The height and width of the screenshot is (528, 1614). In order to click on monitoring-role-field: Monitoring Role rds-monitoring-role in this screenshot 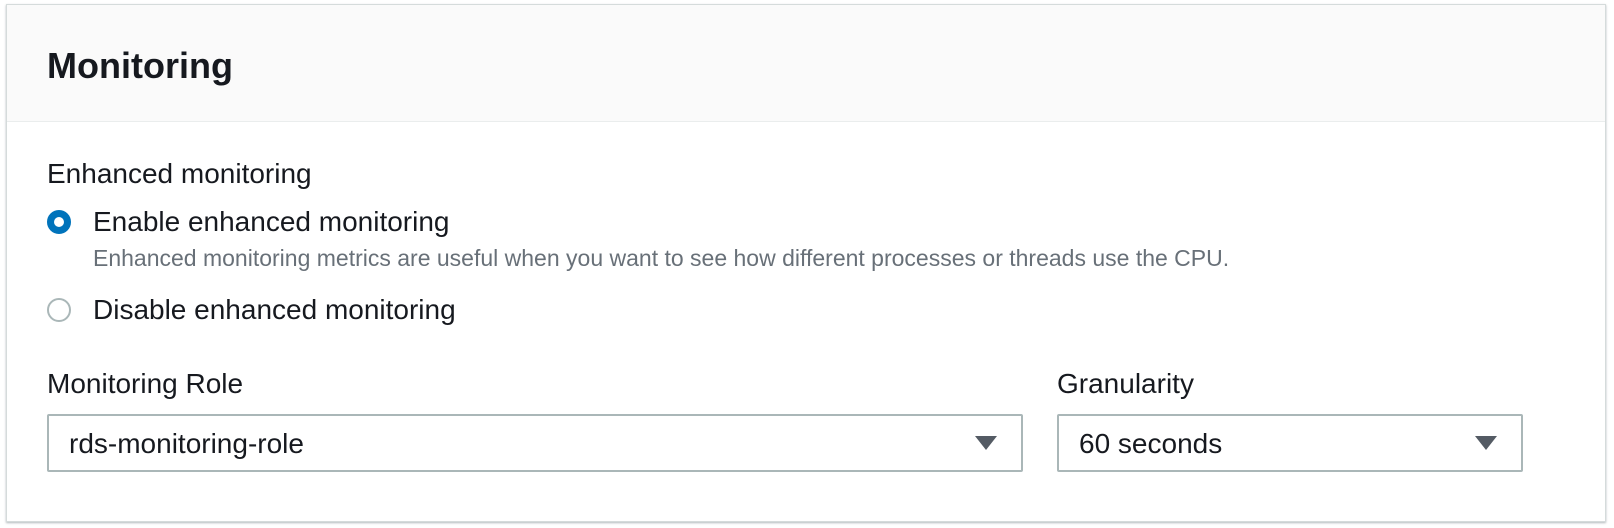, I will do `click(535, 419)`.